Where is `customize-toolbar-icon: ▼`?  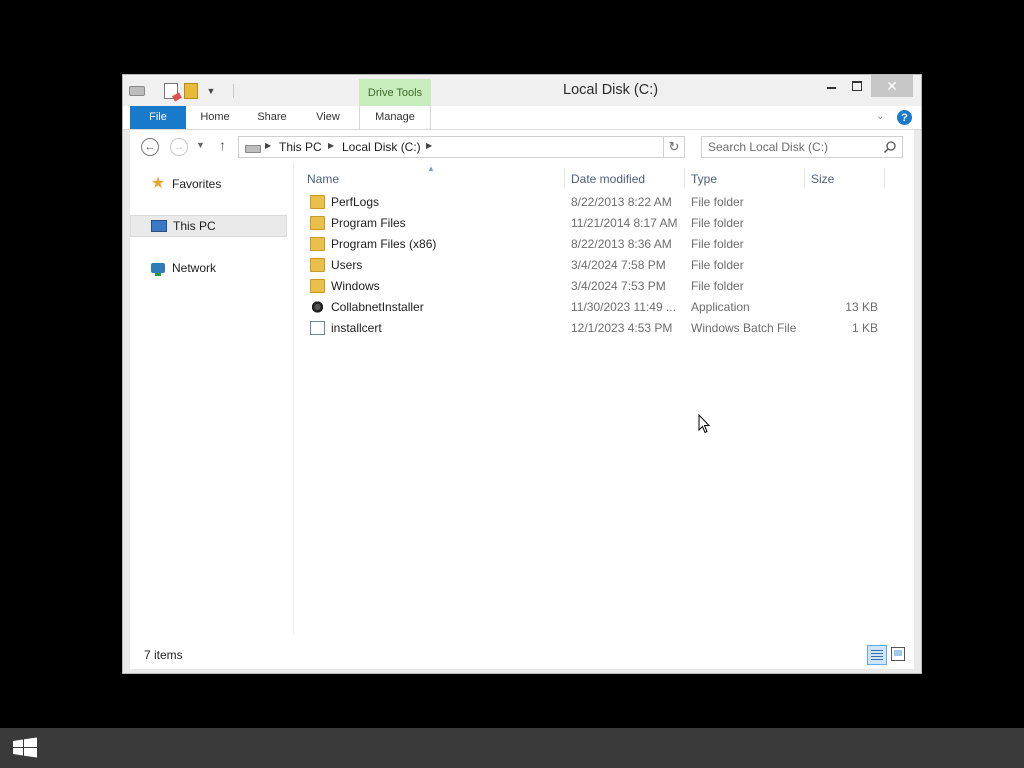
customize-toolbar-icon: ▼ is located at coordinates (211, 91).